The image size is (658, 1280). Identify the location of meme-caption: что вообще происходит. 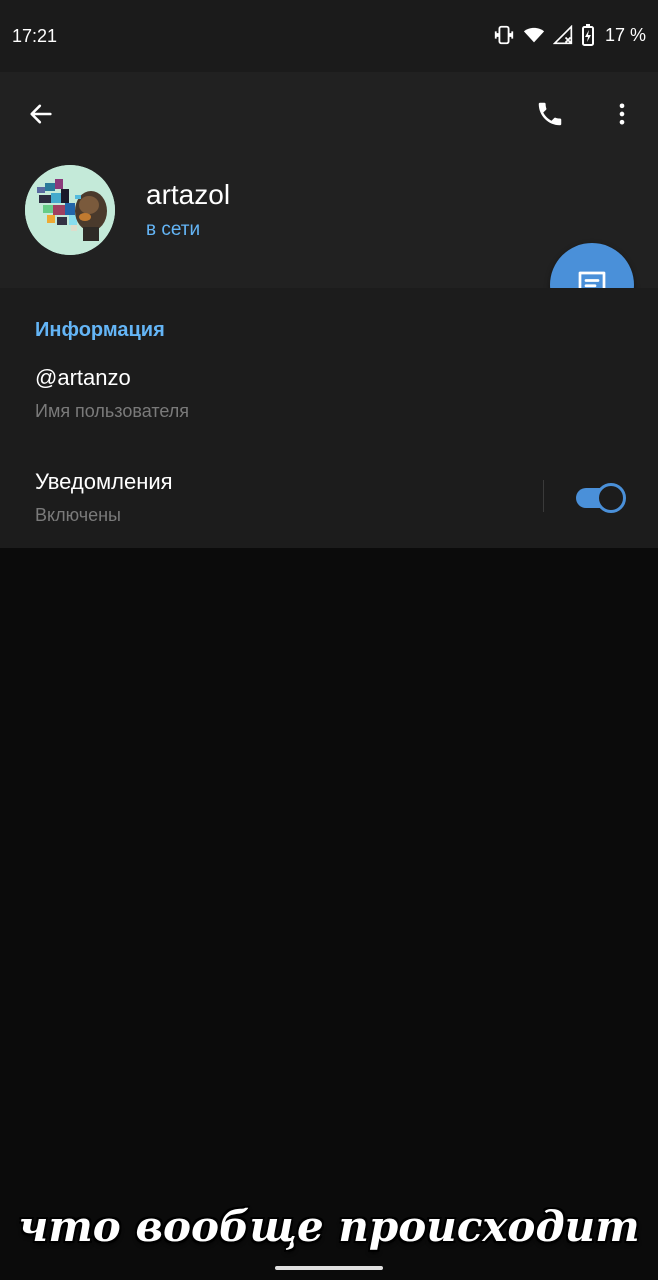
(329, 1226).